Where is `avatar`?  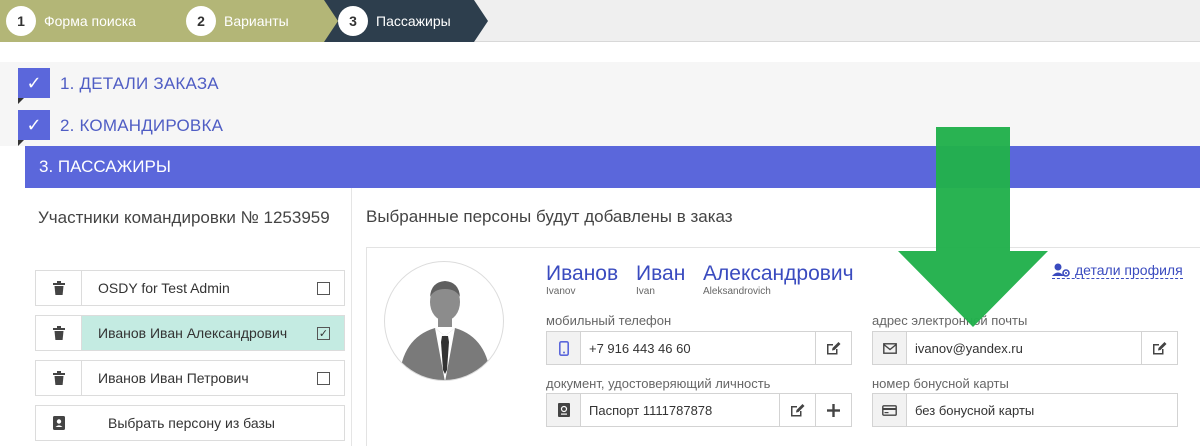
avatar is located at coordinates (444, 321).